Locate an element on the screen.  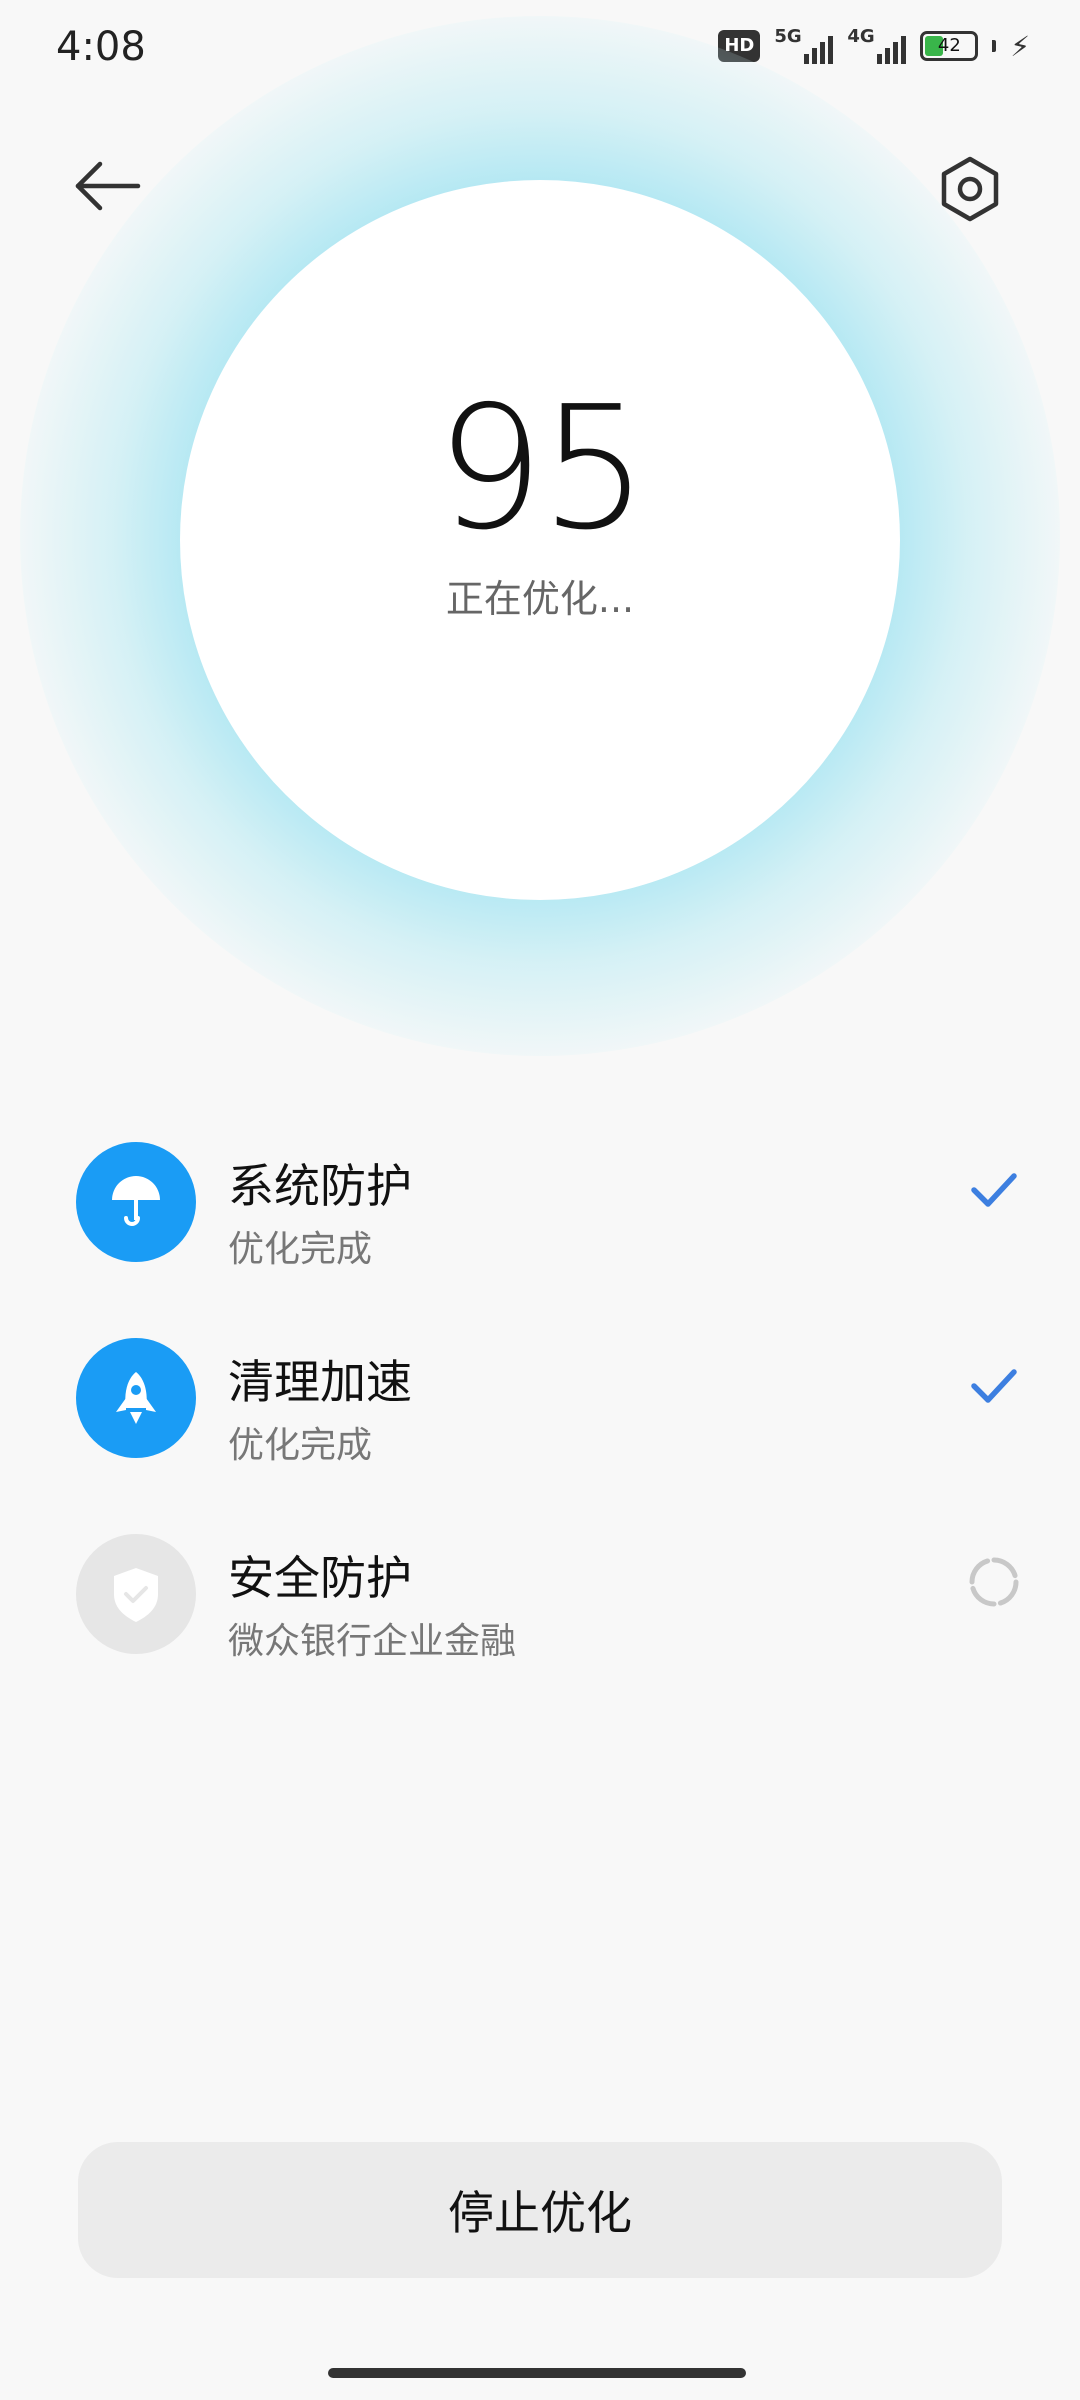
rocket-icon is located at coordinates (136, 1398).